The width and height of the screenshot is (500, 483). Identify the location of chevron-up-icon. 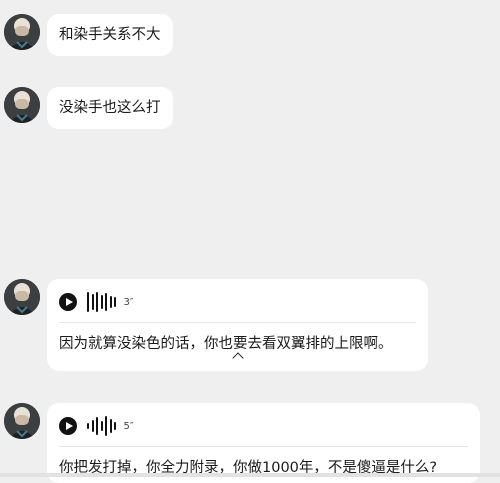
(238, 356).